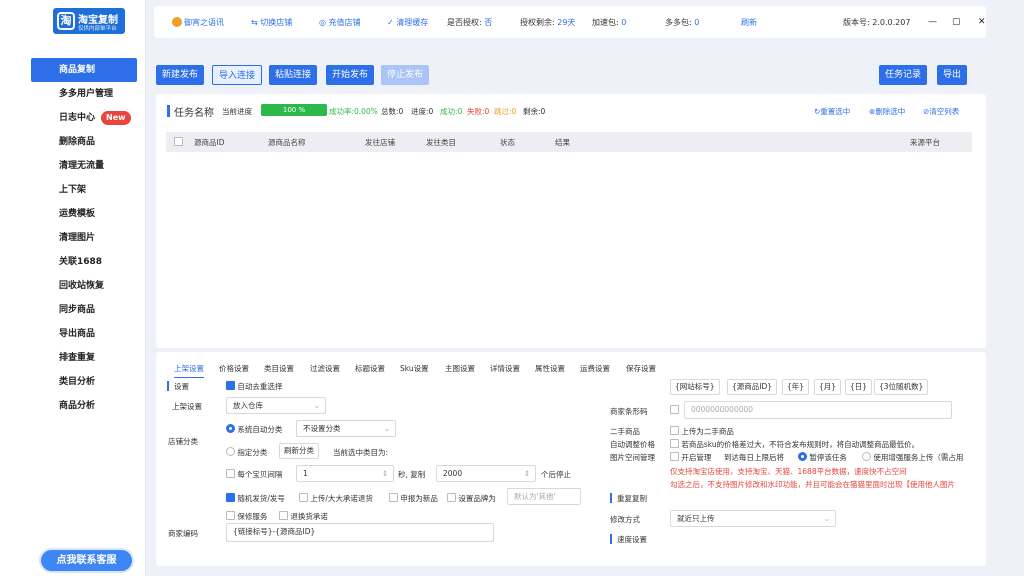 The height and width of the screenshot is (576, 1024). What do you see at coordinates (237, 75) in the screenshot?
I see `import-link-button: 导入连接` at bounding box center [237, 75].